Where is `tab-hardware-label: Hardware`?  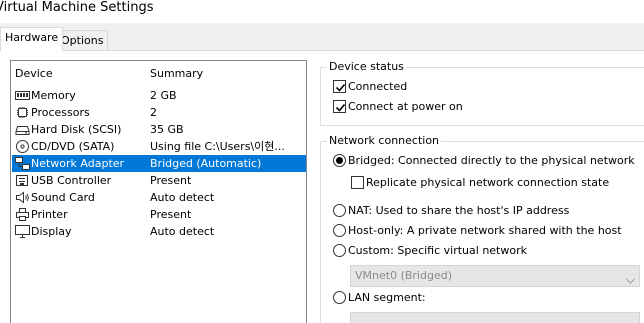
tab-hardware-label: Hardware is located at coordinates (32, 37).